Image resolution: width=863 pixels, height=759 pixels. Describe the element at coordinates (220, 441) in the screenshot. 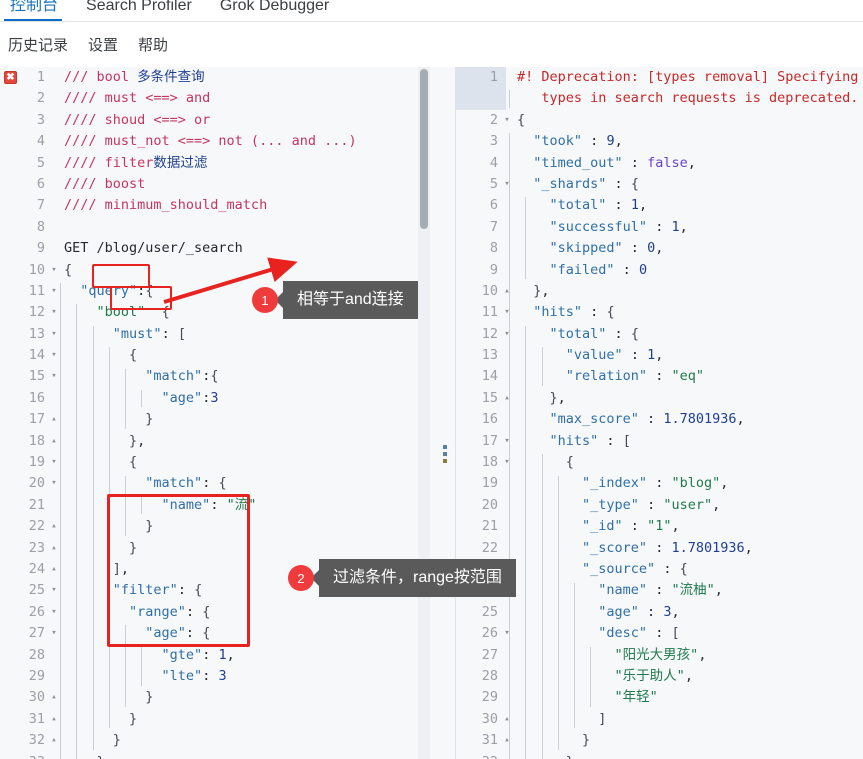

I see `code-line: 18 ▴ },` at that location.